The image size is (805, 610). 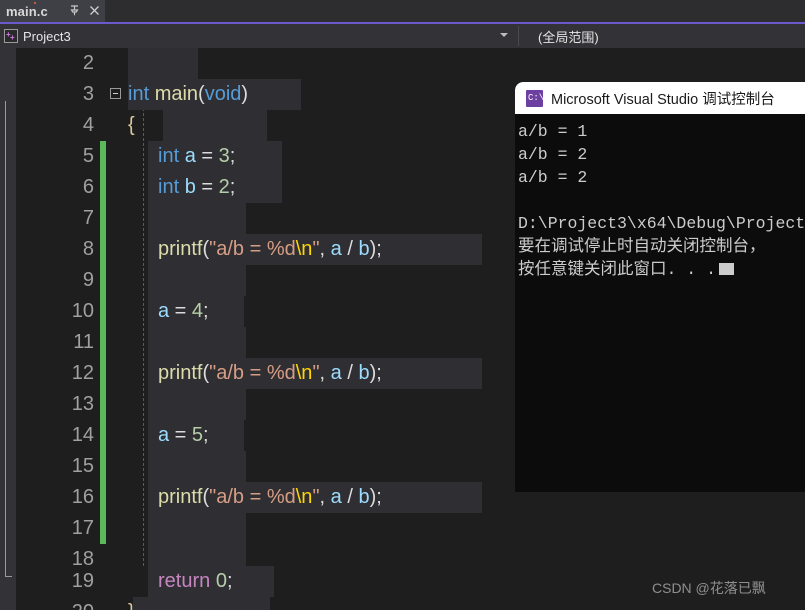 I want to click on code-text-line-20: }, so click(x=131, y=603).